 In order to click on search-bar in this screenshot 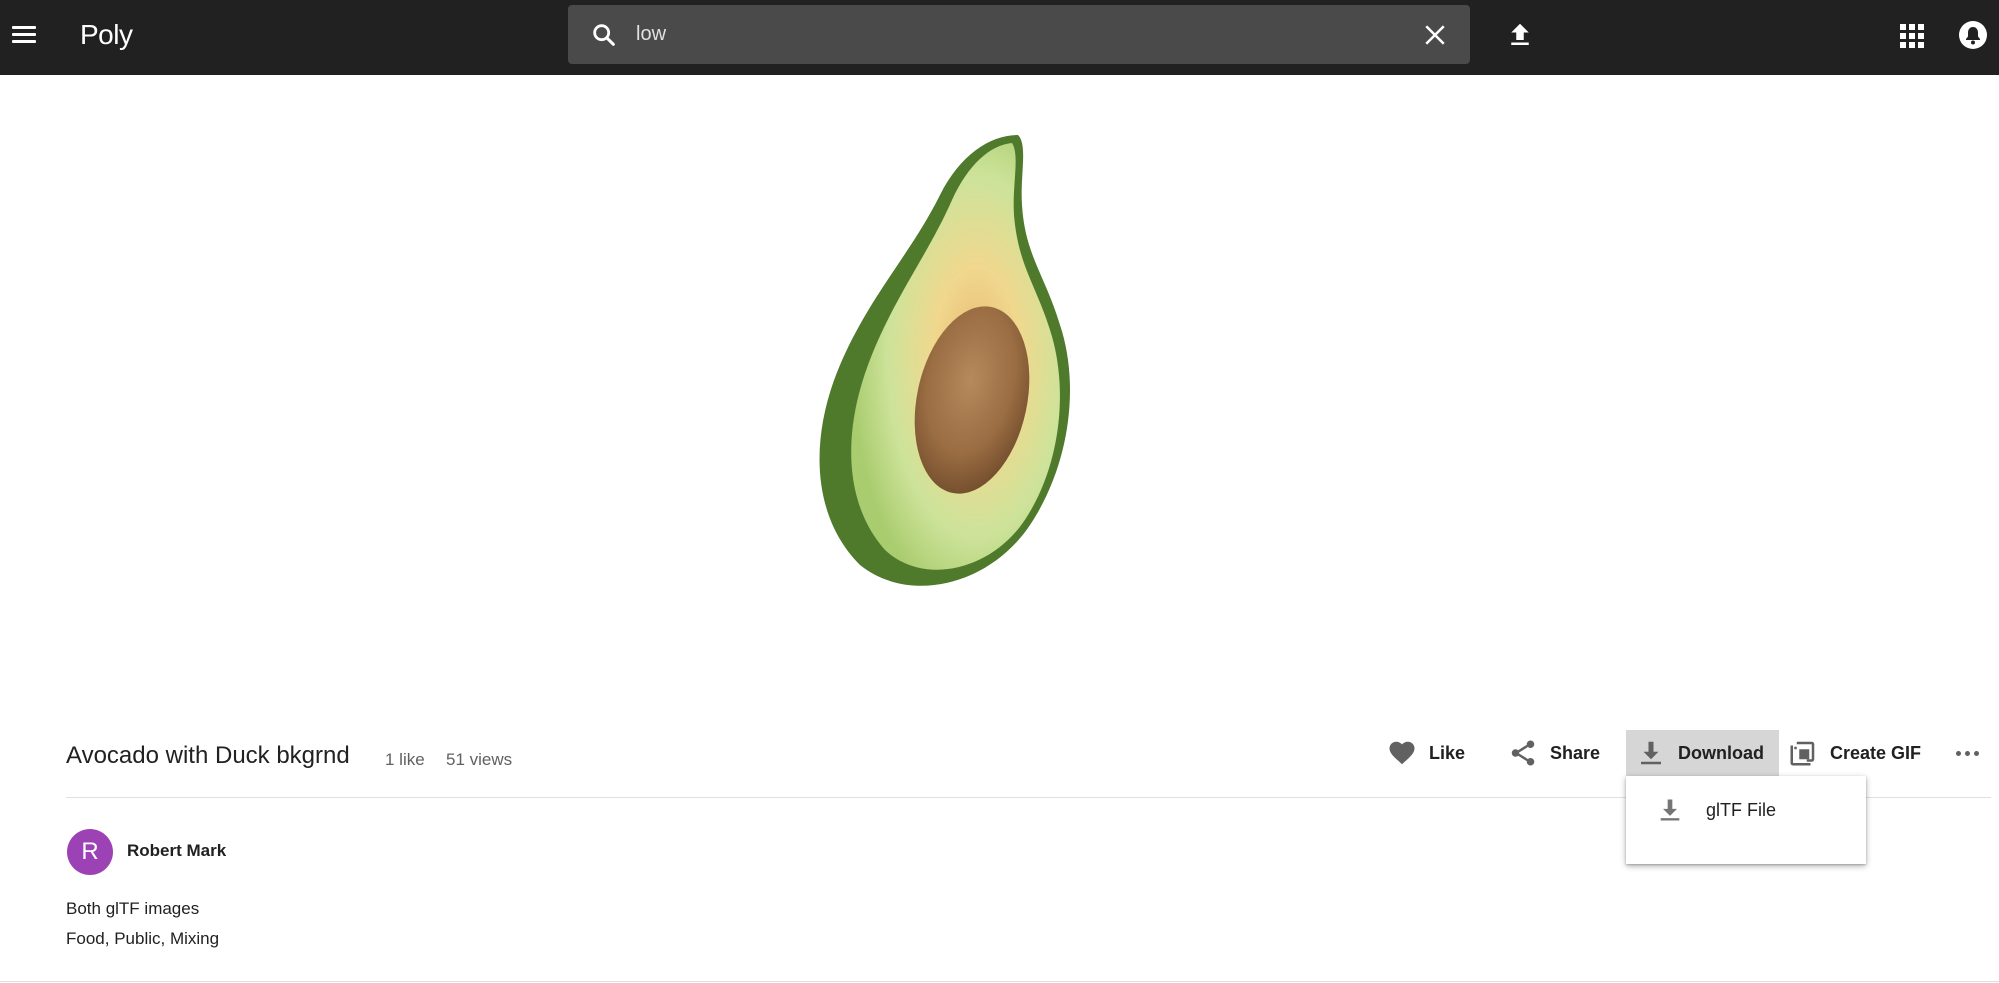, I will do `click(1019, 34)`.